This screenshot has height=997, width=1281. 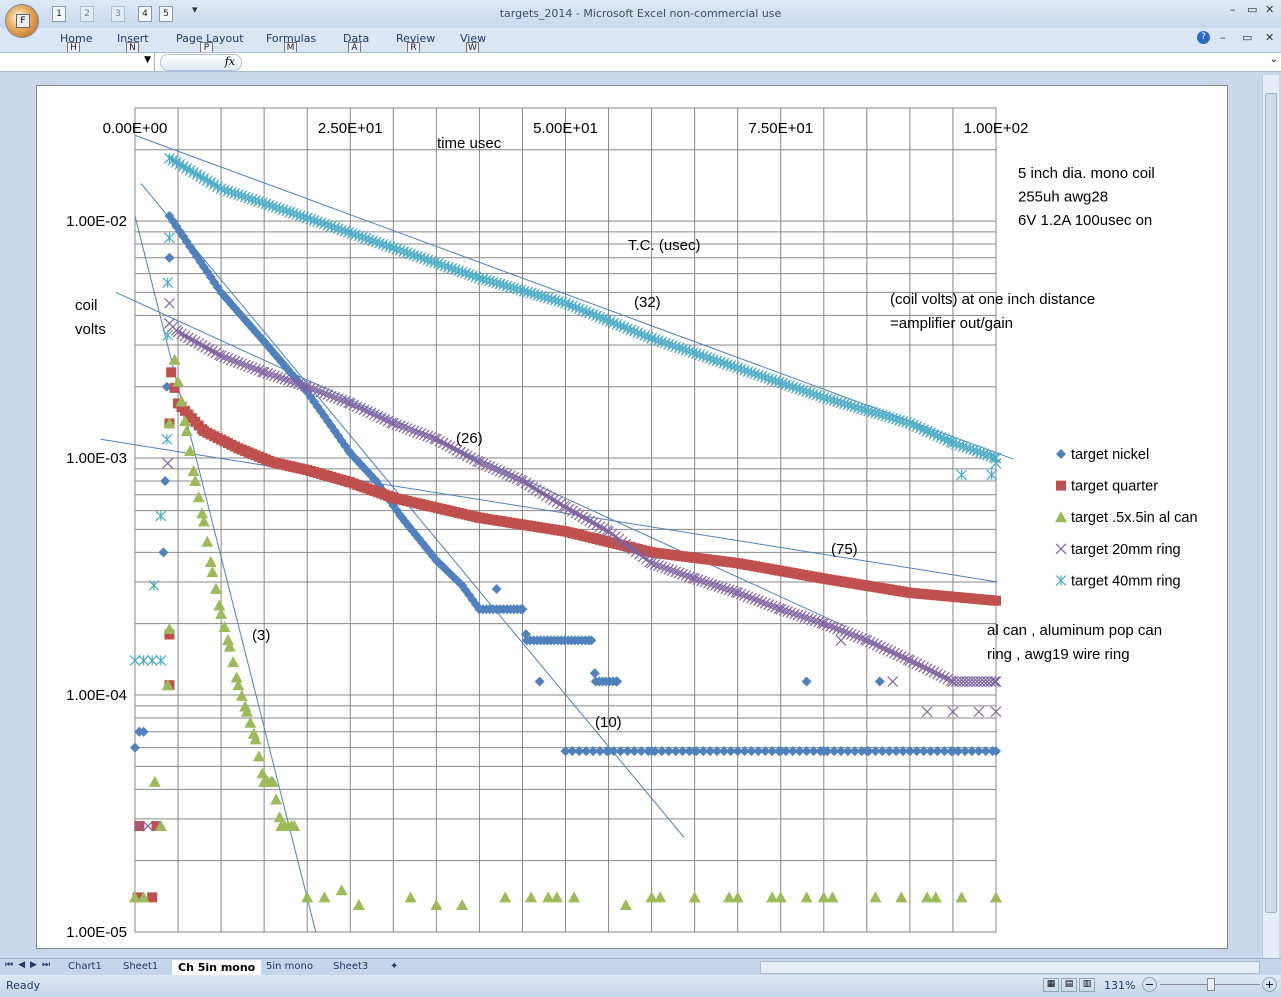 What do you see at coordinates (1120, 985) in the screenshot?
I see `zoom-level: 131%` at bounding box center [1120, 985].